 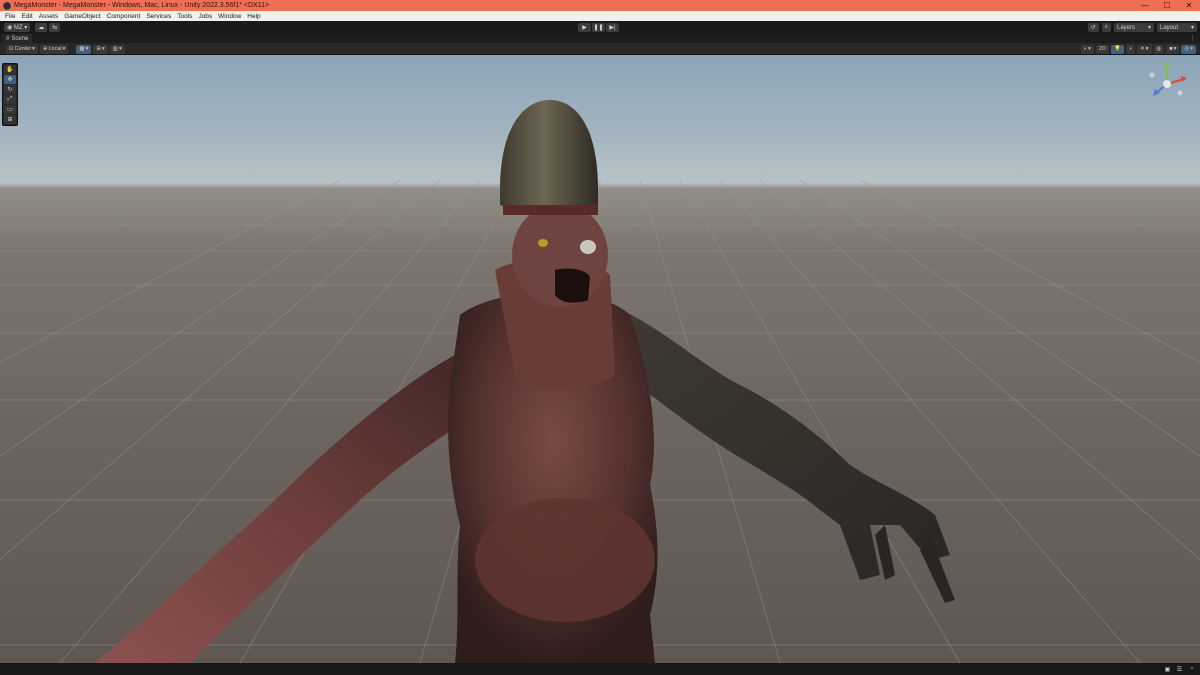 I want to click on step-icon: ▶|, so click(x=612, y=28).